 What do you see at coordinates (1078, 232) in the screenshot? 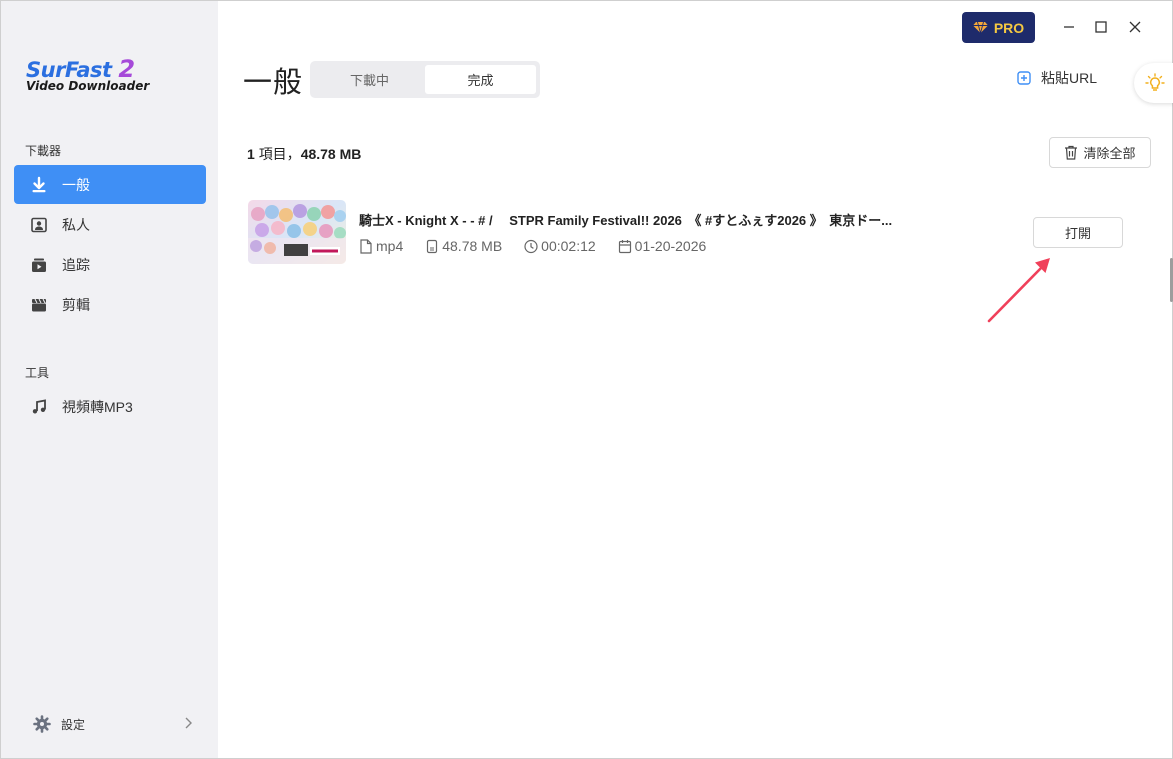
I see `open-file-button: 打開` at bounding box center [1078, 232].